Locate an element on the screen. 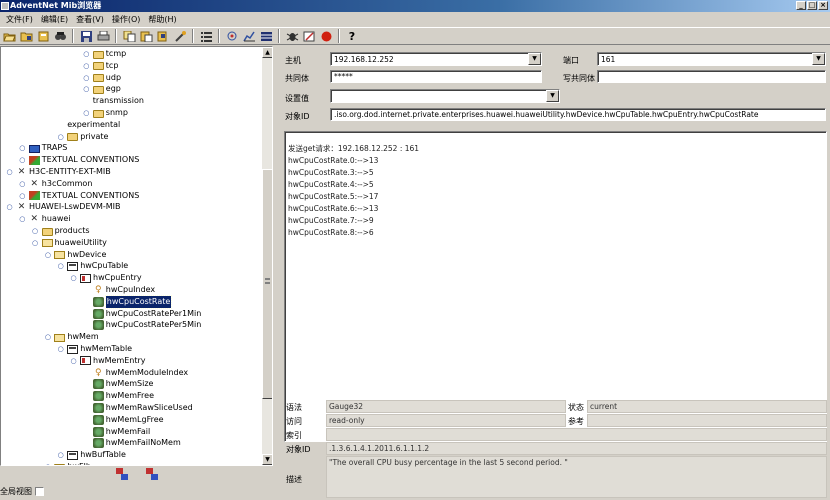 Image resolution: width=830 pixels, height=500 pixels. write-community-field is located at coordinates (711, 76).